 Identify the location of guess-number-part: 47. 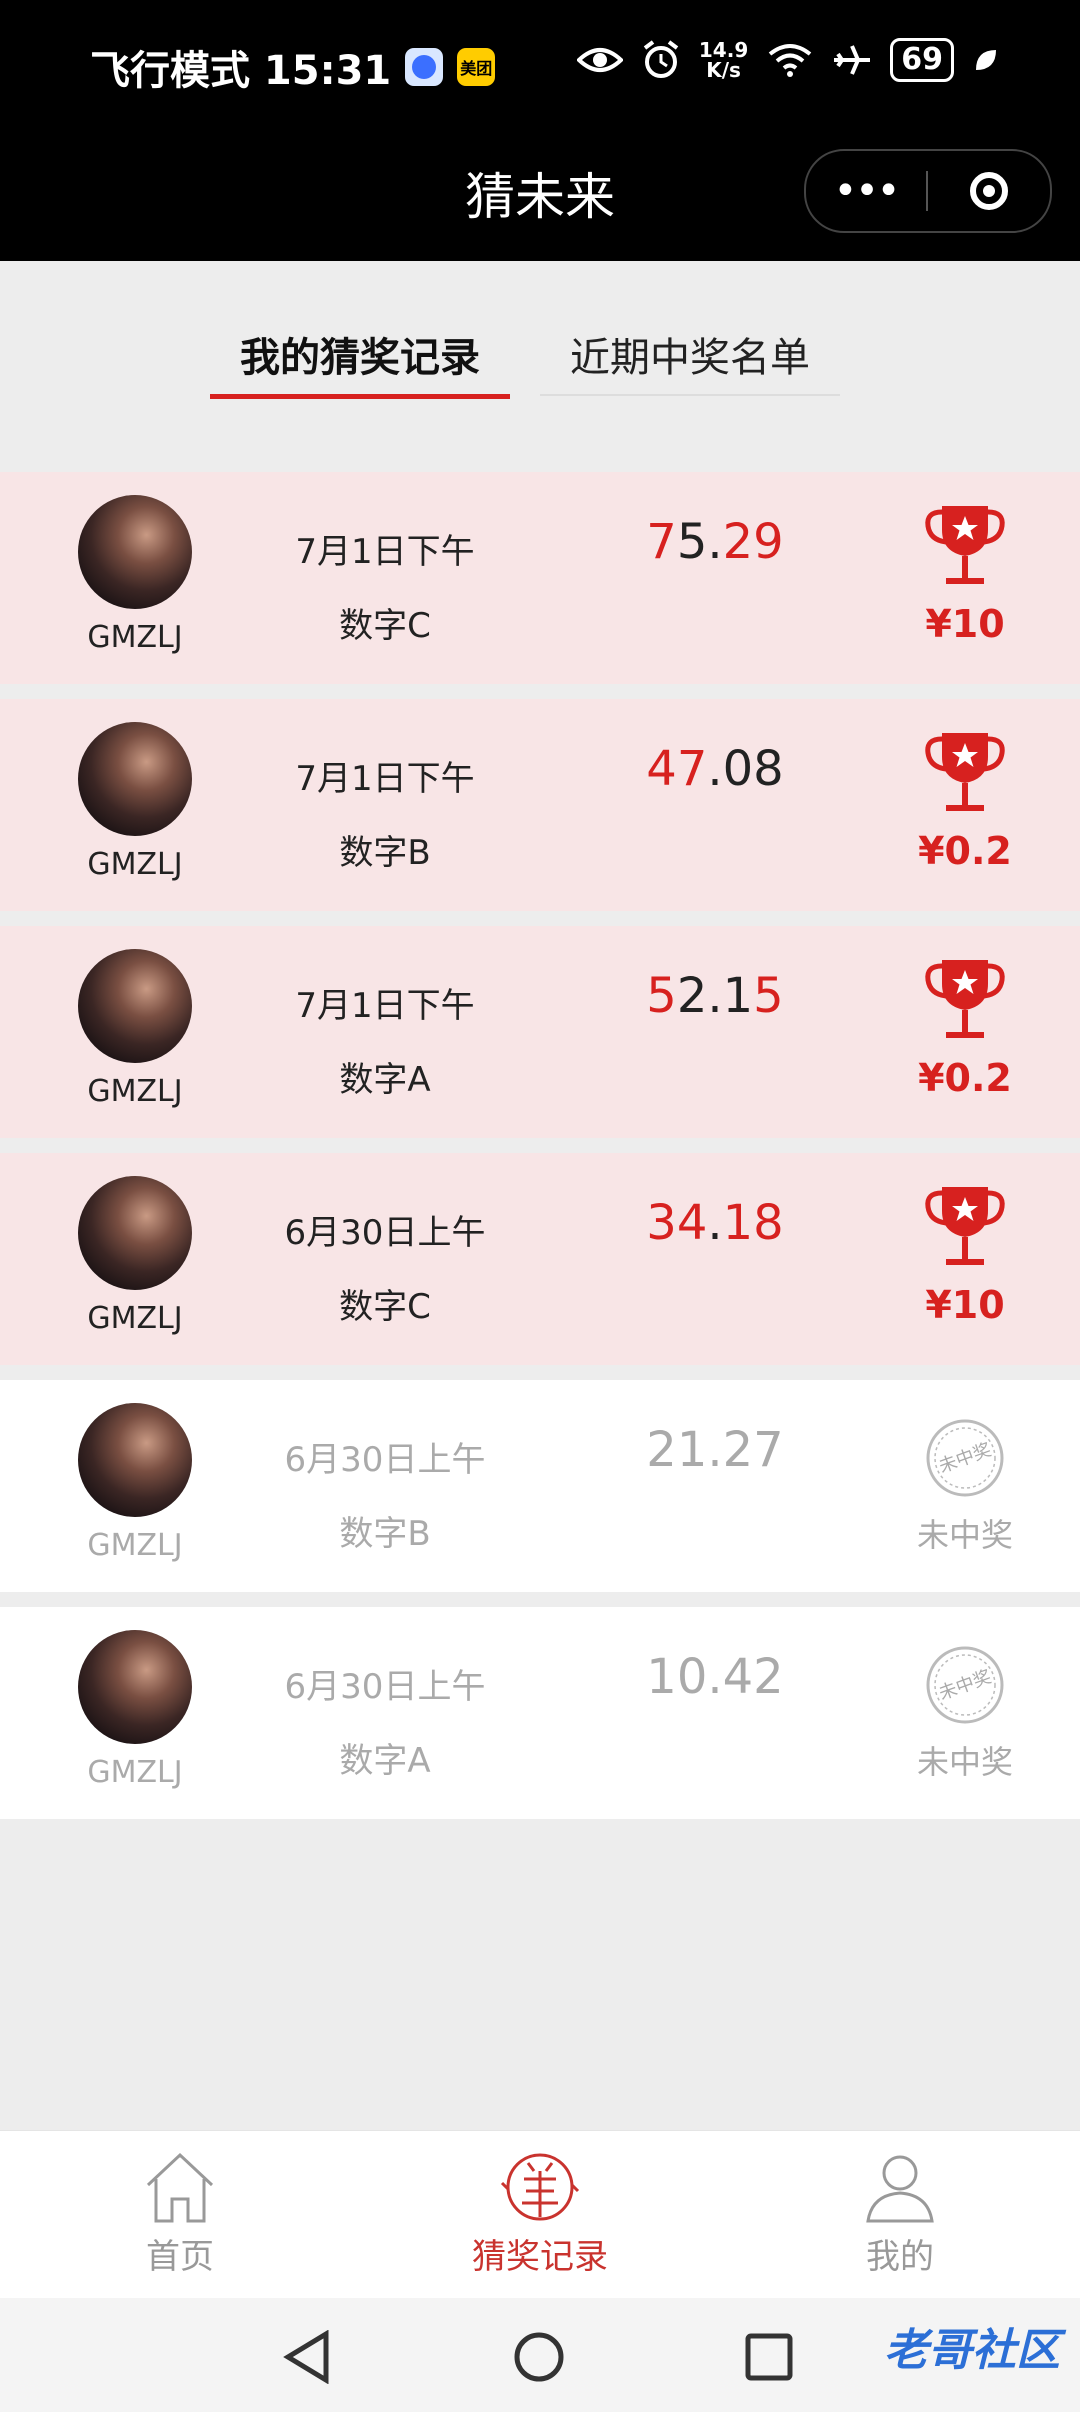
(677, 769).